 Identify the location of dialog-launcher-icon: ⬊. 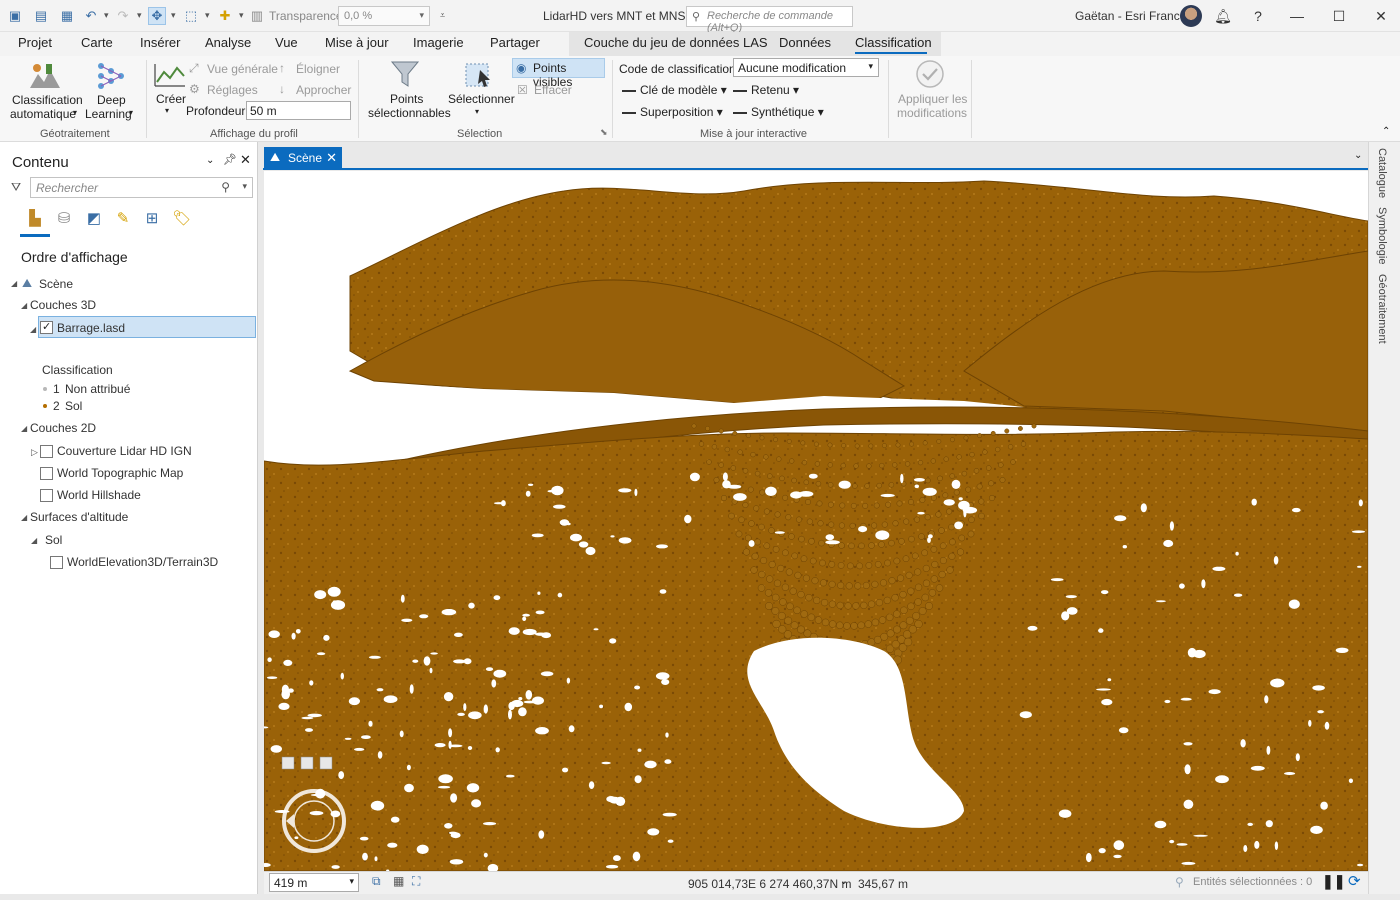
(604, 132).